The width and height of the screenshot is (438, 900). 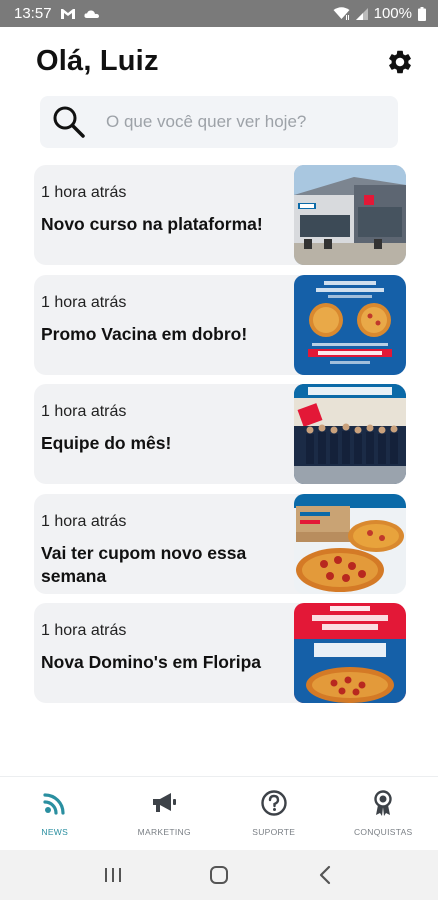 What do you see at coordinates (350, 543) in the screenshot?
I see `pizza-boxes-photo` at bounding box center [350, 543].